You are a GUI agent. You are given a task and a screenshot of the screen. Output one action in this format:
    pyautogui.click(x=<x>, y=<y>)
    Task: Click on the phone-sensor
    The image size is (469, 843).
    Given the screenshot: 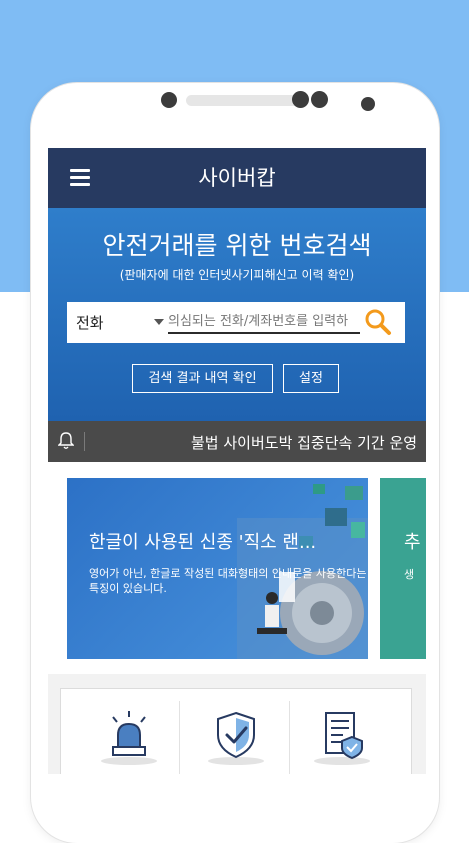 What is the action you would take?
    pyautogui.click(x=300, y=99)
    